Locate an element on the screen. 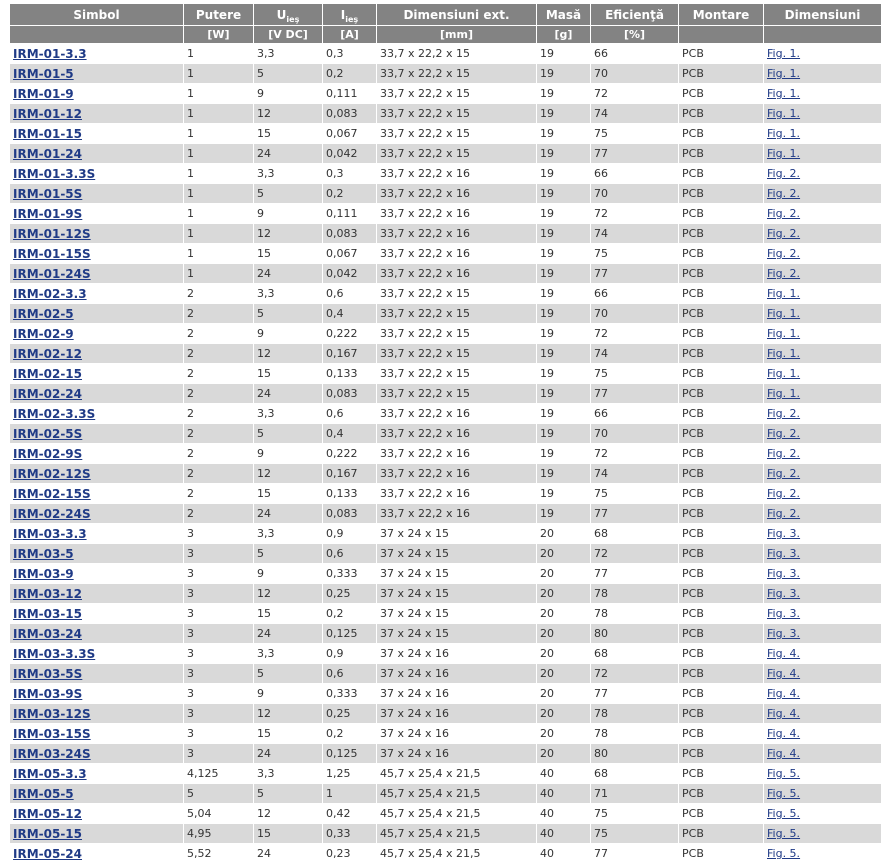 The image size is (896, 868). putere-cell: 3 is located at coordinates (218, 554).